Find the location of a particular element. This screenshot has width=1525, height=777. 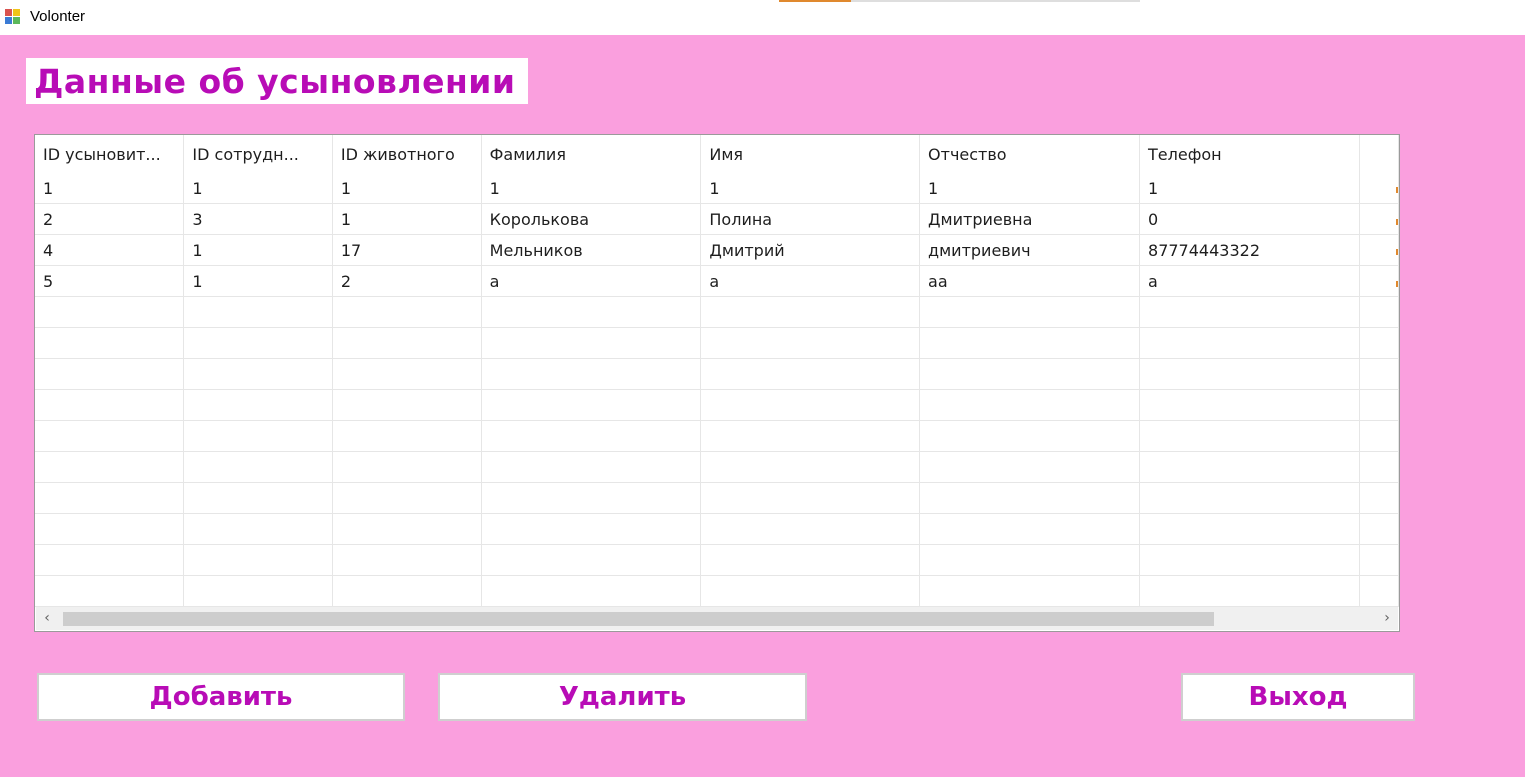

table-cell: Мельников is located at coordinates (591, 250).